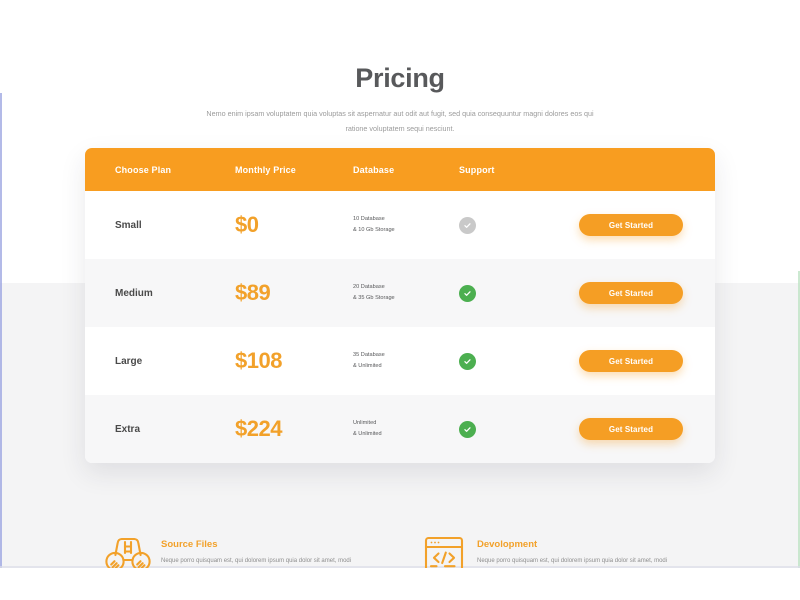 The width and height of the screenshot is (800, 600). I want to click on feature-title: Devolopment, so click(507, 544).